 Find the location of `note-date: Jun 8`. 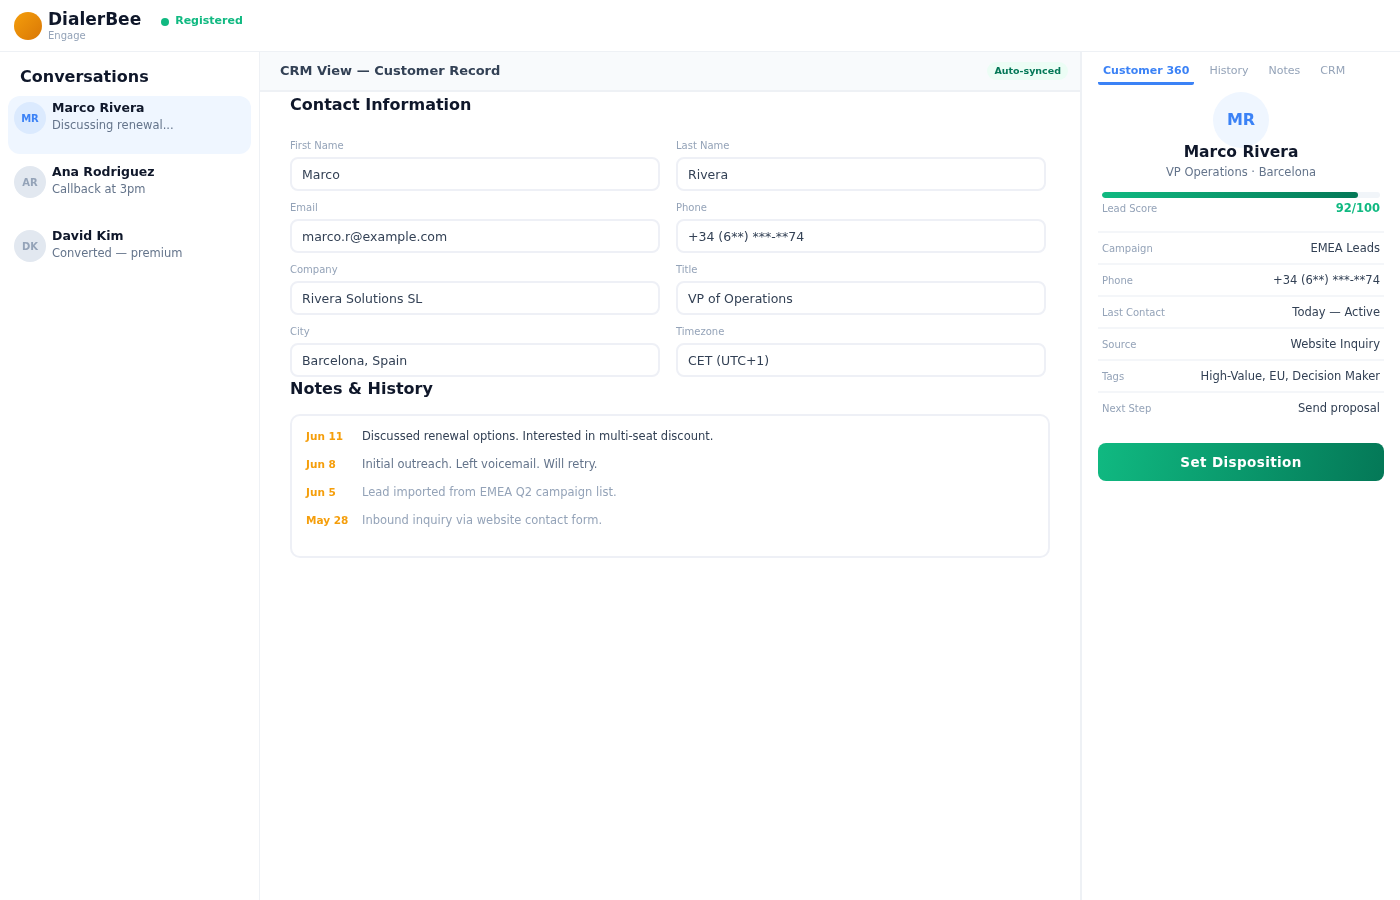

note-date: Jun 8 is located at coordinates (321, 464).